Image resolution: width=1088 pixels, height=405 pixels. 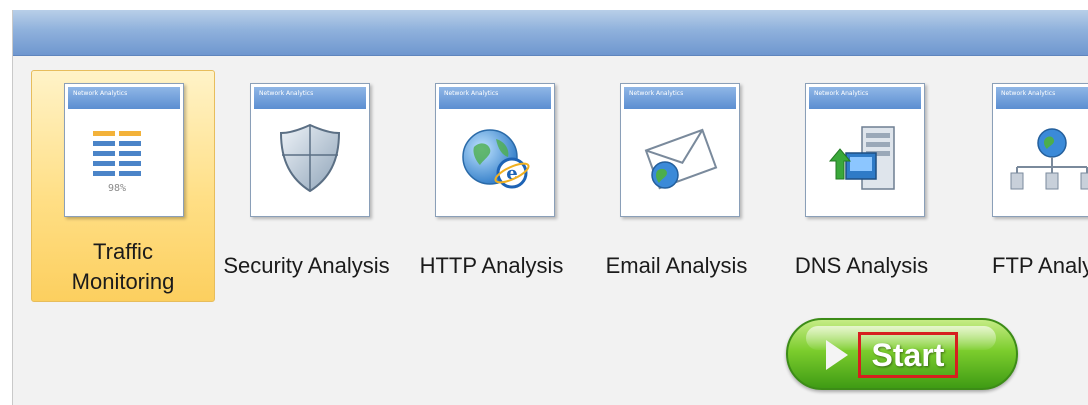 I want to click on module-label: FTP Analy, so click(x=1040, y=265).